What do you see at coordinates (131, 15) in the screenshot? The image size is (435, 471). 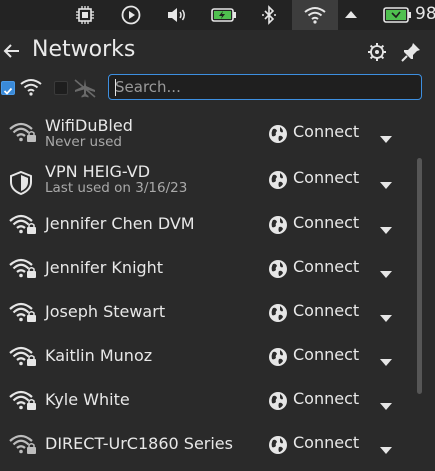 I see `media-play-icon` at bounding box center [131, 15].